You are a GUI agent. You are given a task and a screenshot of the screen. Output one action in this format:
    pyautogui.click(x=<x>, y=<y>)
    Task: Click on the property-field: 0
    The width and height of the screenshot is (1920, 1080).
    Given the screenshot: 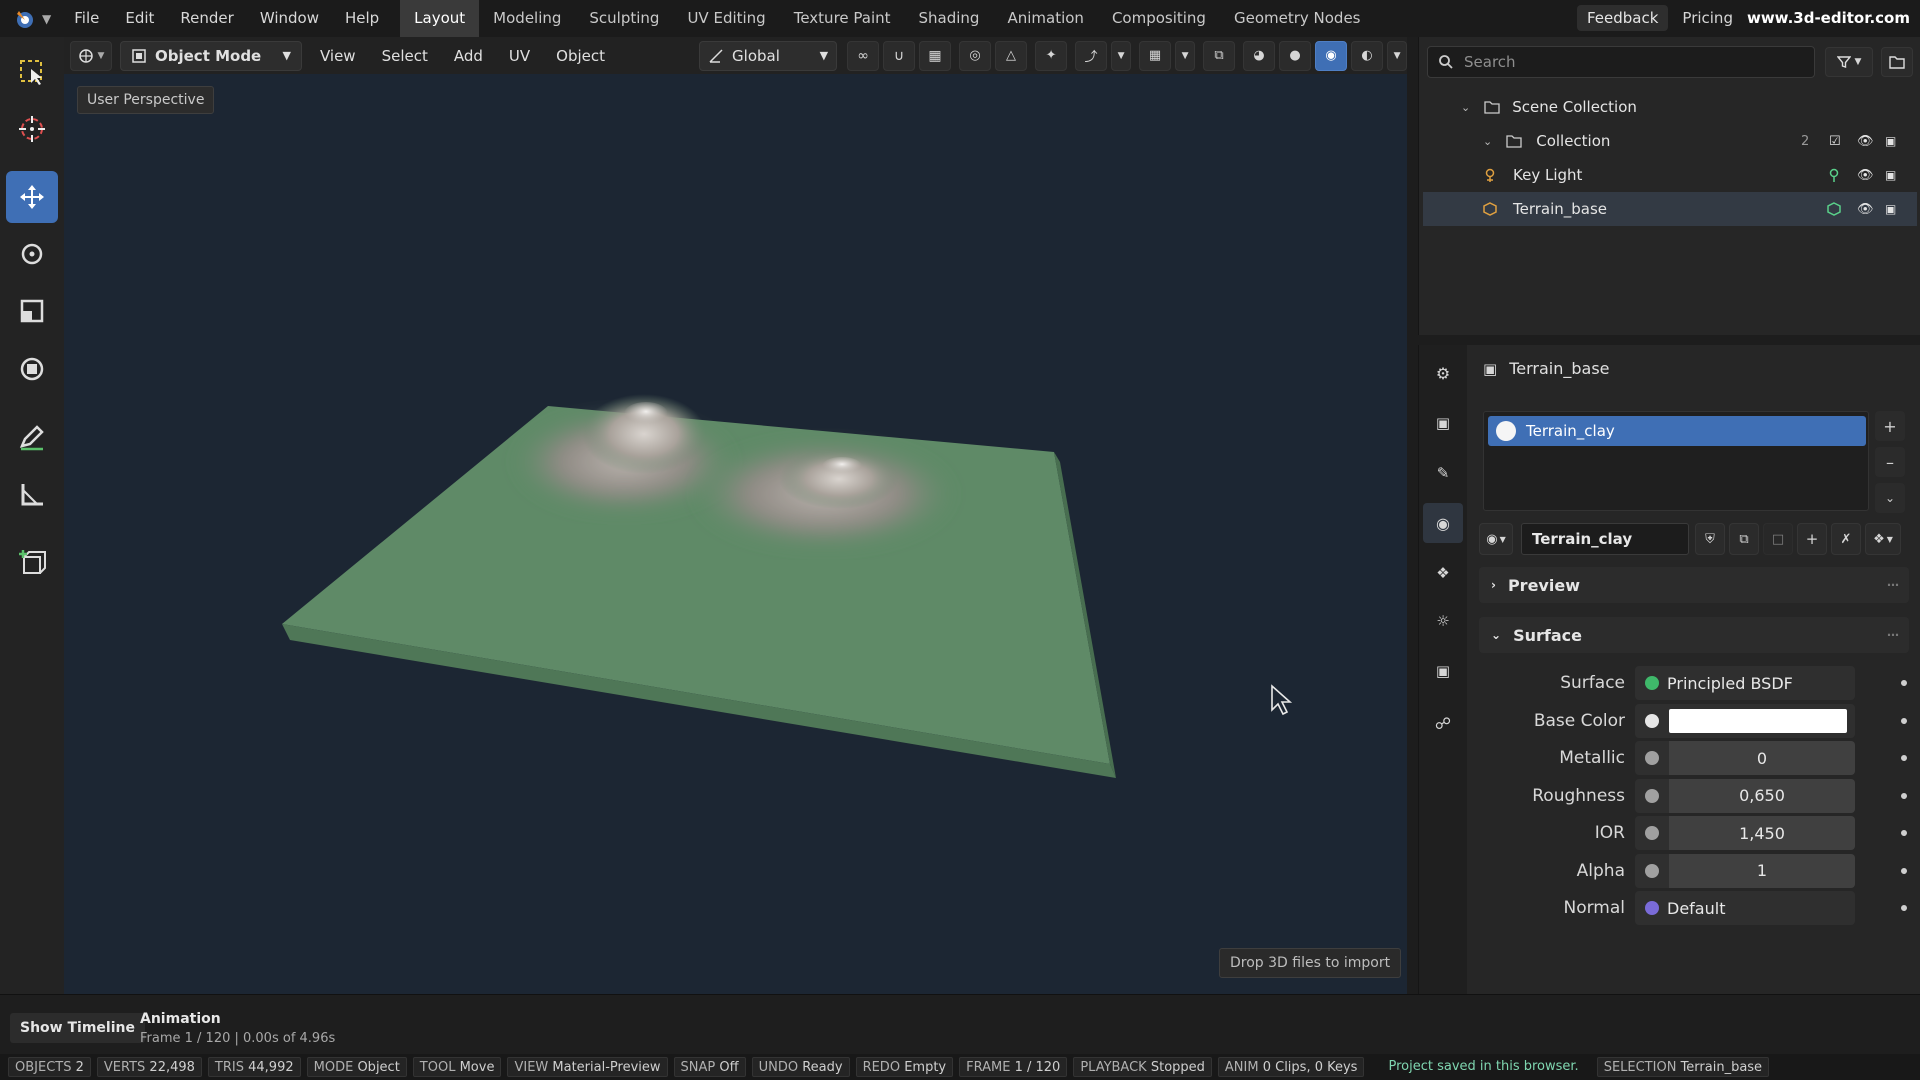 What is the action you would take?
    pyautogui.click(x=1745, y=758)
    